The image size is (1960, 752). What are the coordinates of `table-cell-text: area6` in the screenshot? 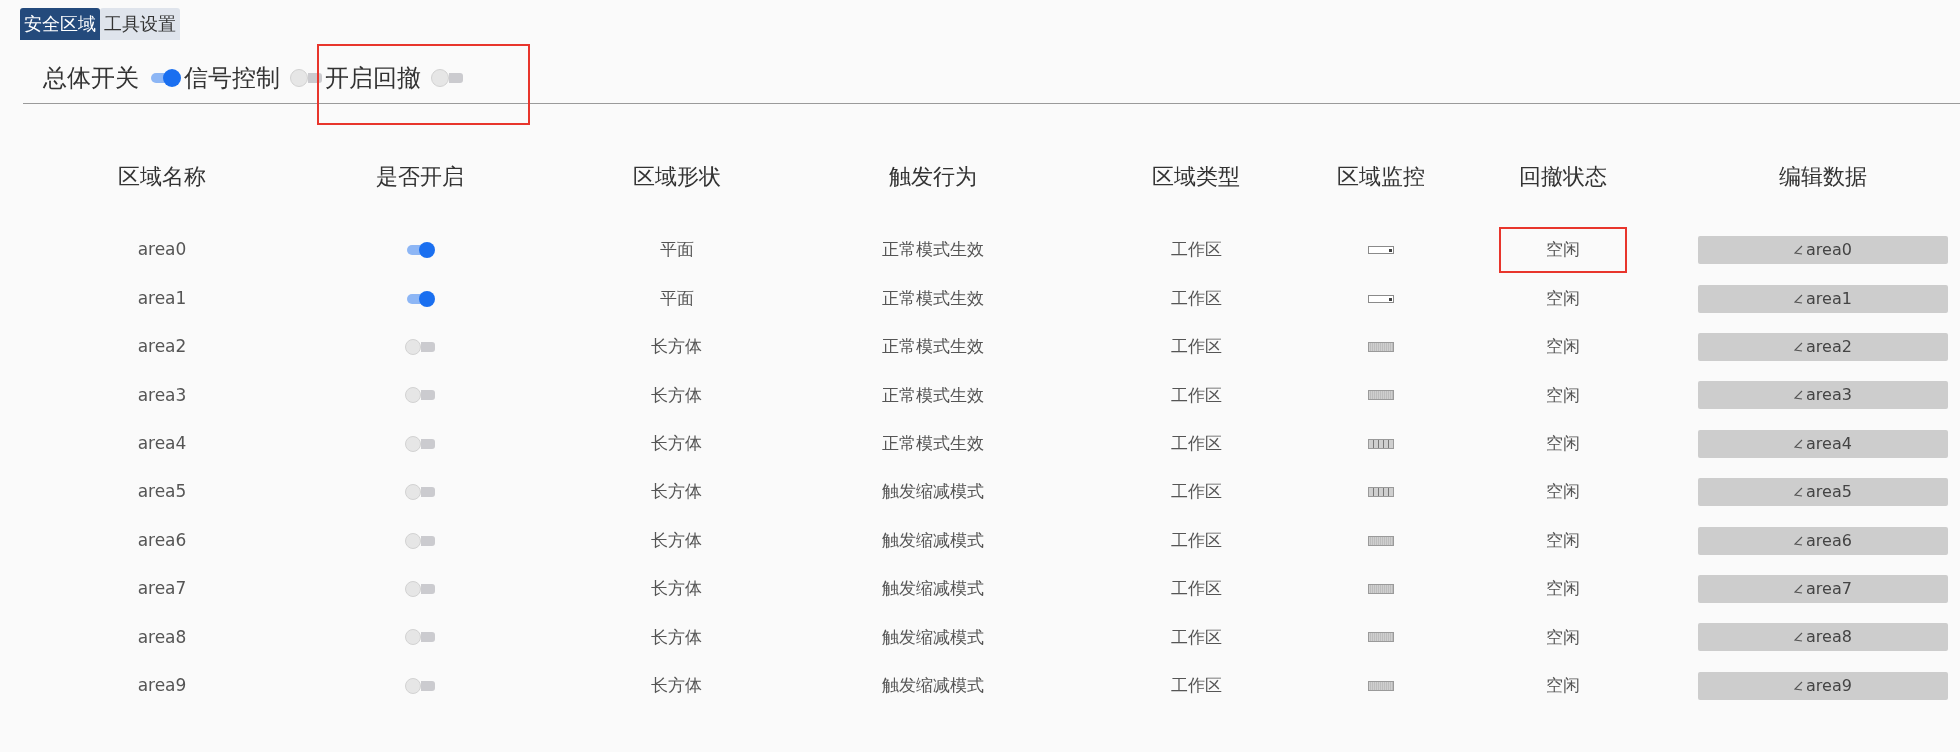 It's located at (162, 540).